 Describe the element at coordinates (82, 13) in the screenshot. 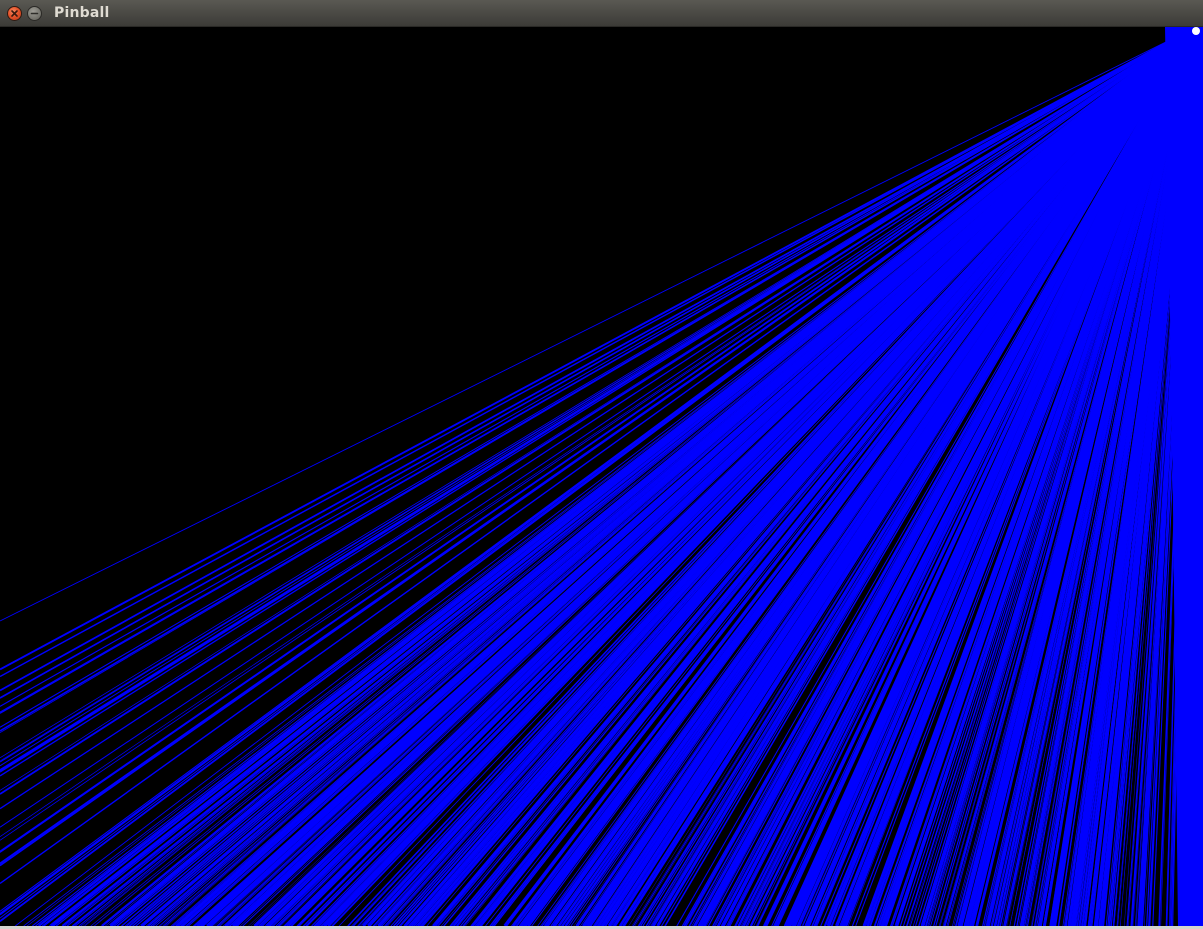

I see `window-title: Pinball` at that location.